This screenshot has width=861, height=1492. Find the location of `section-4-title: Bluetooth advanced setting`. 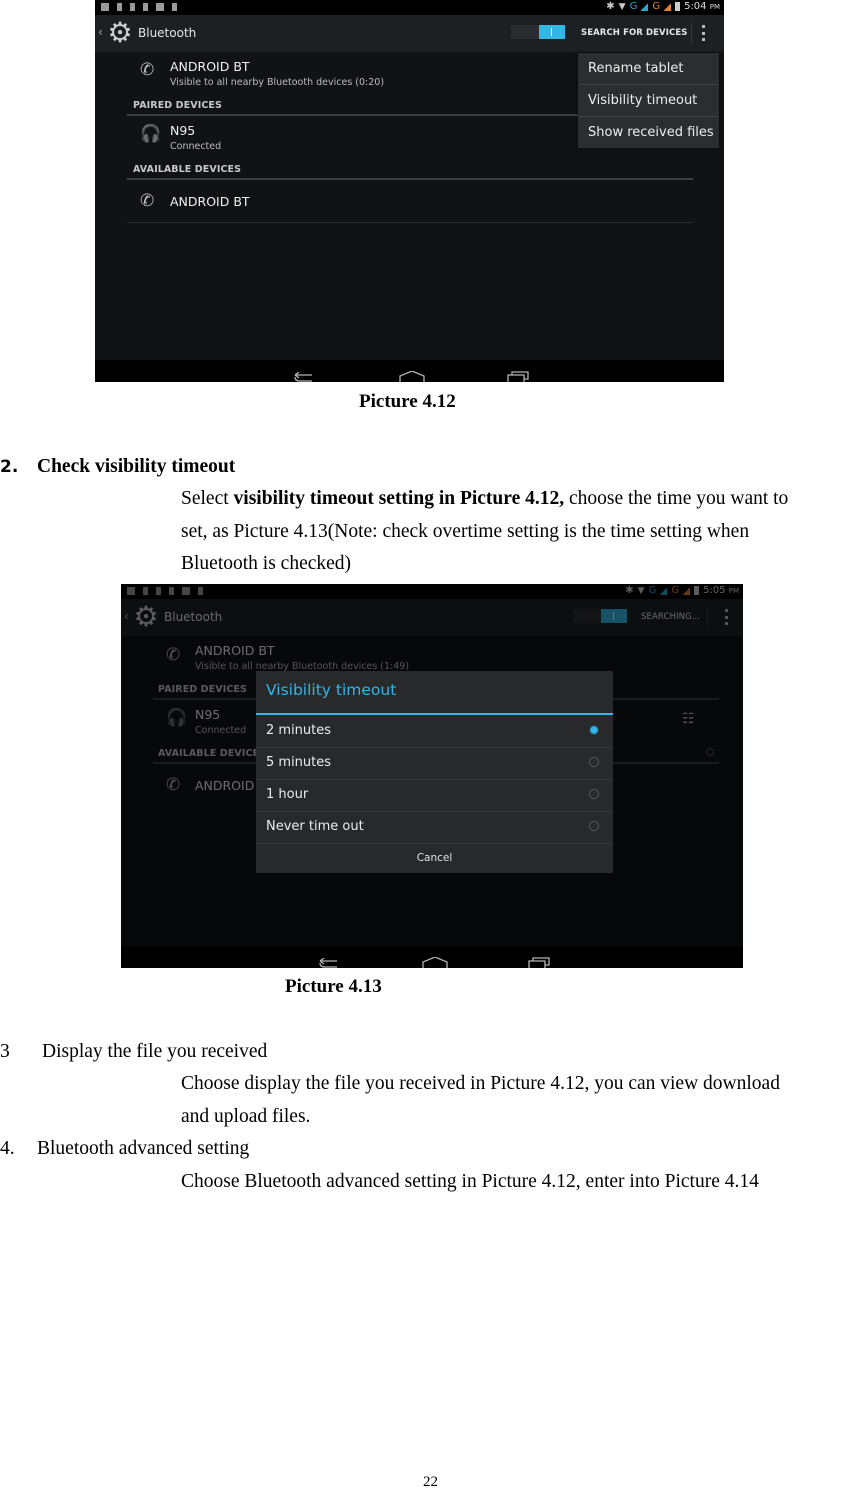

section-4-title: Bluetooth advanced setting is located at coordinates (143, 1148).